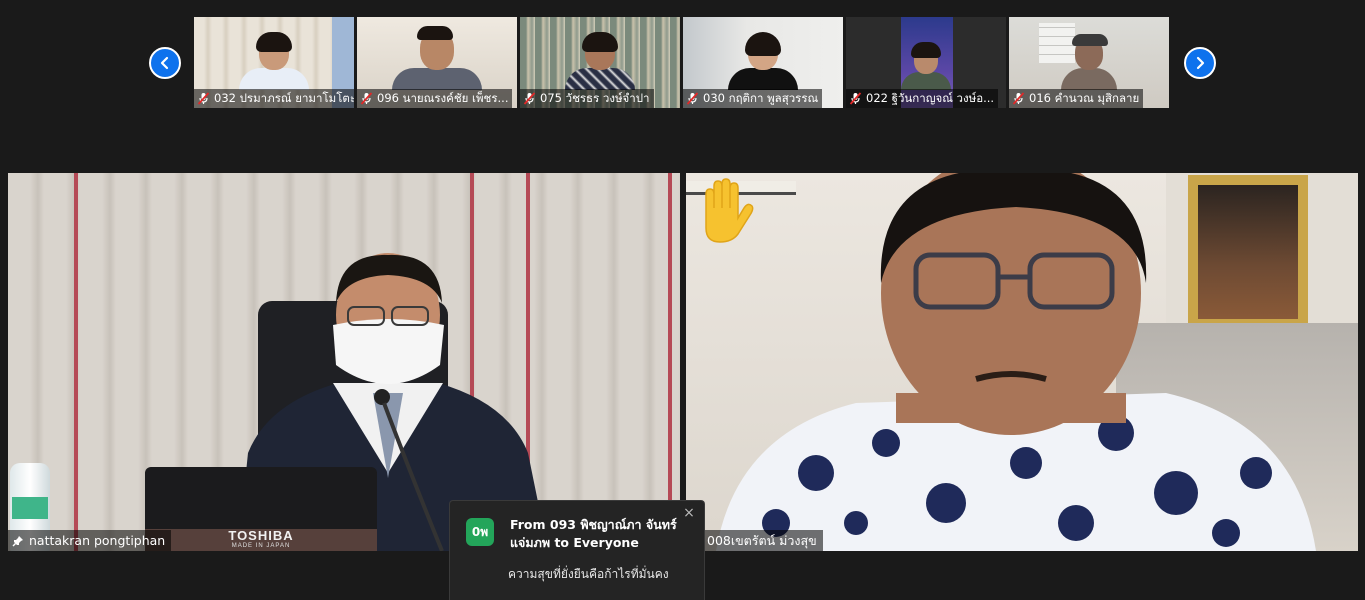 This screenshot has height=600, width=1365. I want to click on gallery-prev-button, so click(165, 63).